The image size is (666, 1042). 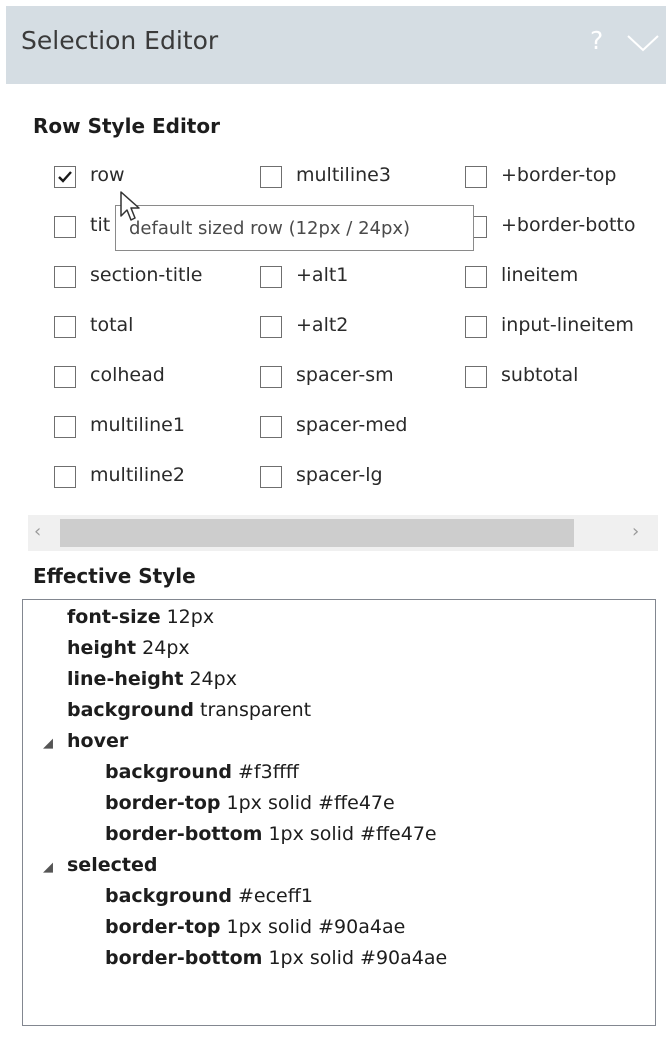 I want to click on panel-title: Selection Editor, so click(x=120, y=40).